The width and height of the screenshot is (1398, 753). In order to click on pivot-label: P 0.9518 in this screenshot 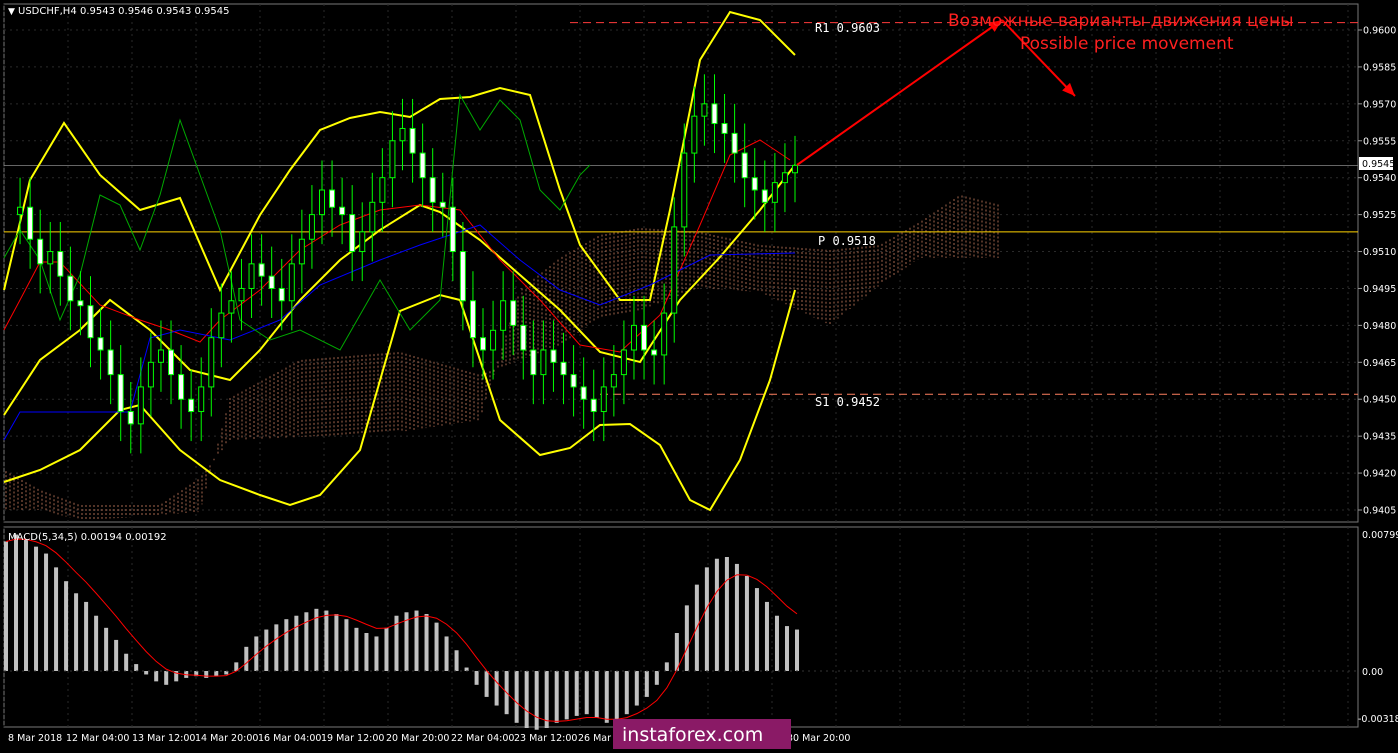, I will do `click(847, 241)`.